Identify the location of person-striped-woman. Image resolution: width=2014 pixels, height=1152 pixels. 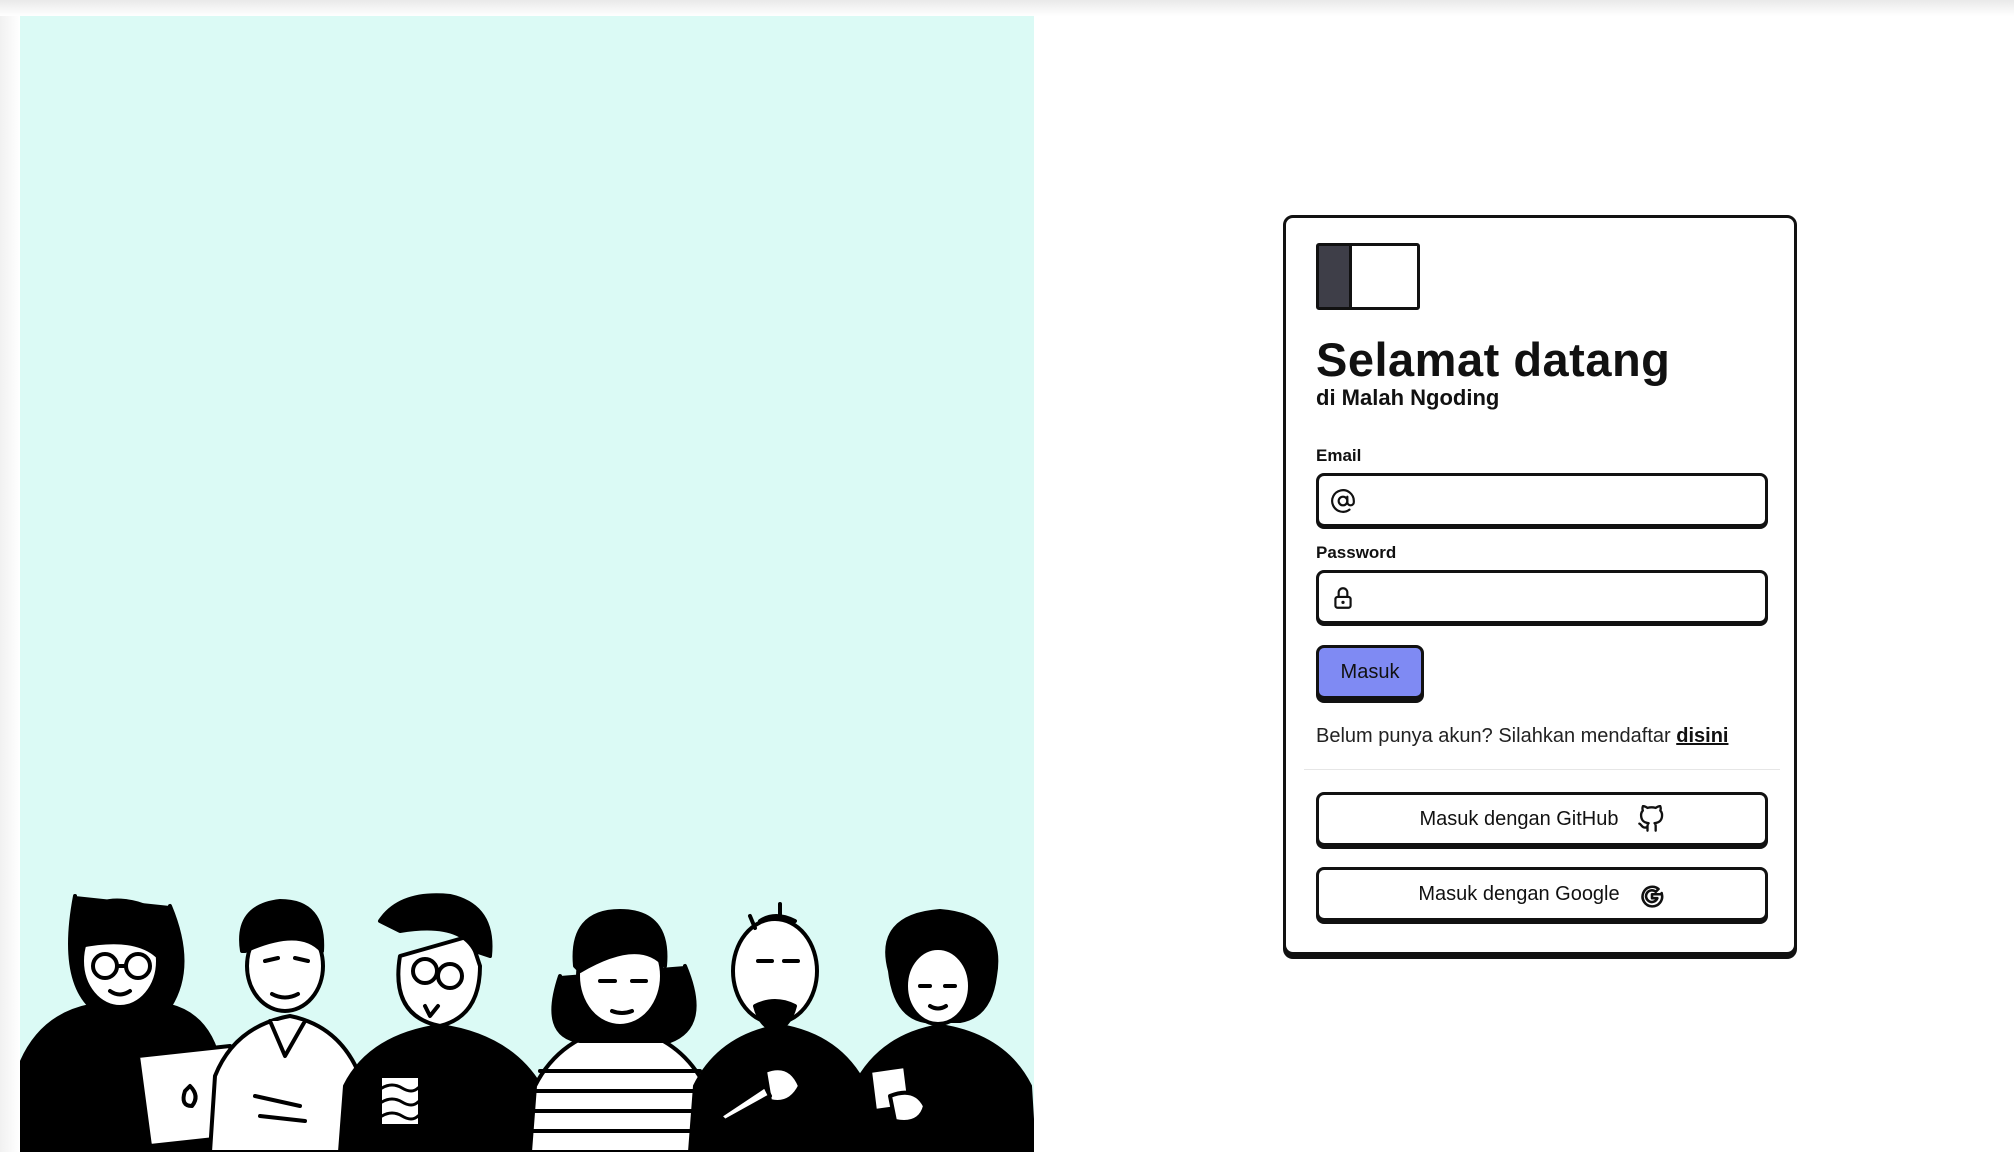
(620, 1030).